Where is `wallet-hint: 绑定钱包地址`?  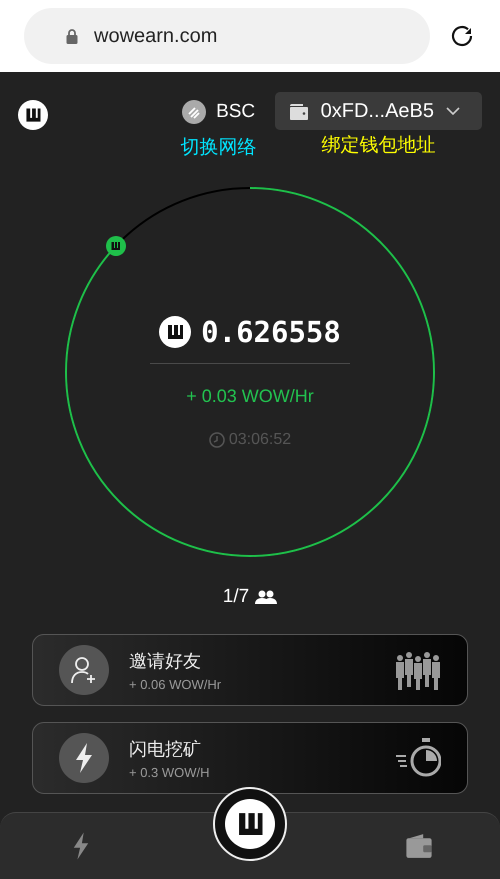 wallet-hint: 绑定钱包地址 is located at coordinates (378, 145).